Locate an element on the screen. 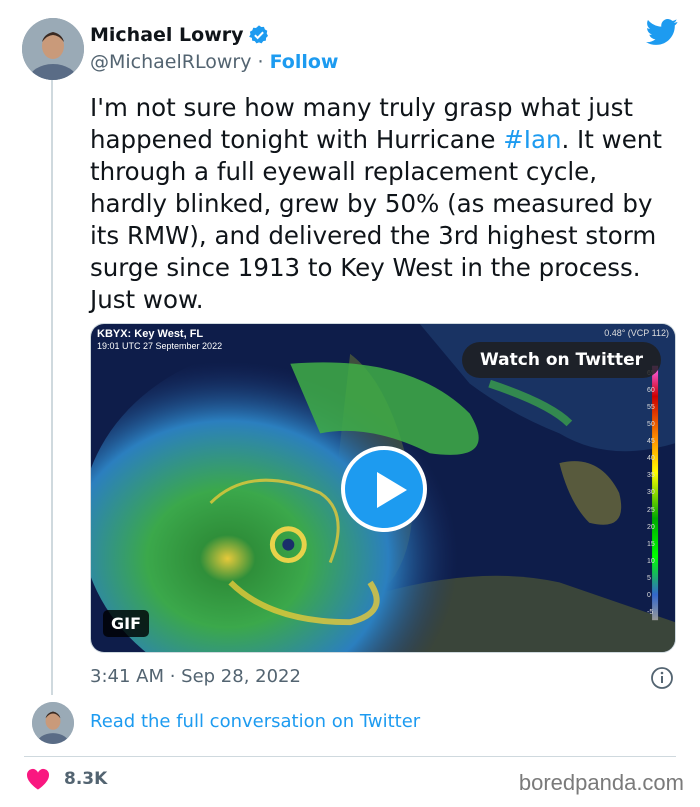 The width and height of the screenshot is (700, 807). hashtag-link: #Ian is located at coordinates (532, 139).